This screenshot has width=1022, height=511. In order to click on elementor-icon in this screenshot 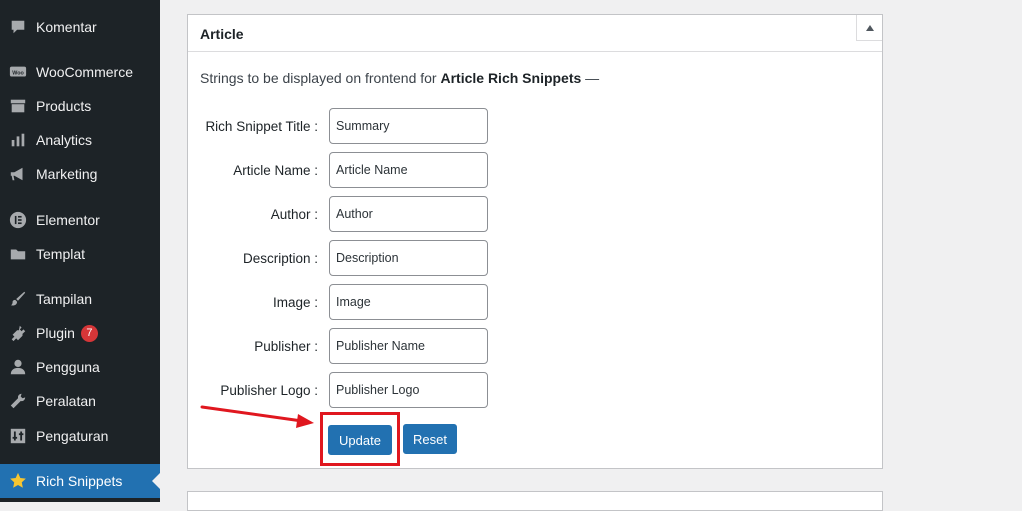, I will do `click(18, 220)`.